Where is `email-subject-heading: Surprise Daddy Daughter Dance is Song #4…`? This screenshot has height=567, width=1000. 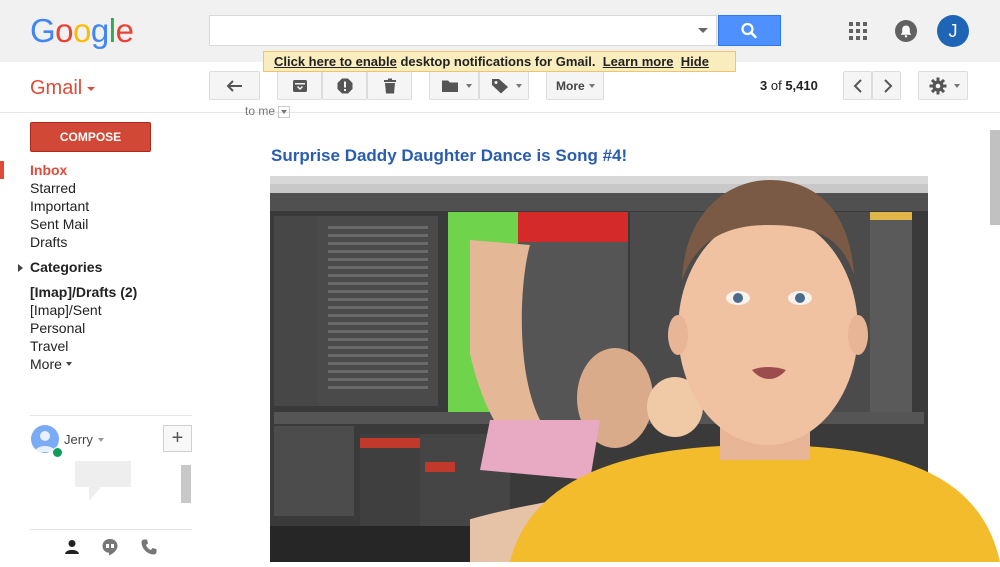
email-subject-heading: Surprise Daddy Daughter Dance is Song #4… is located at coordinates (449, 156).